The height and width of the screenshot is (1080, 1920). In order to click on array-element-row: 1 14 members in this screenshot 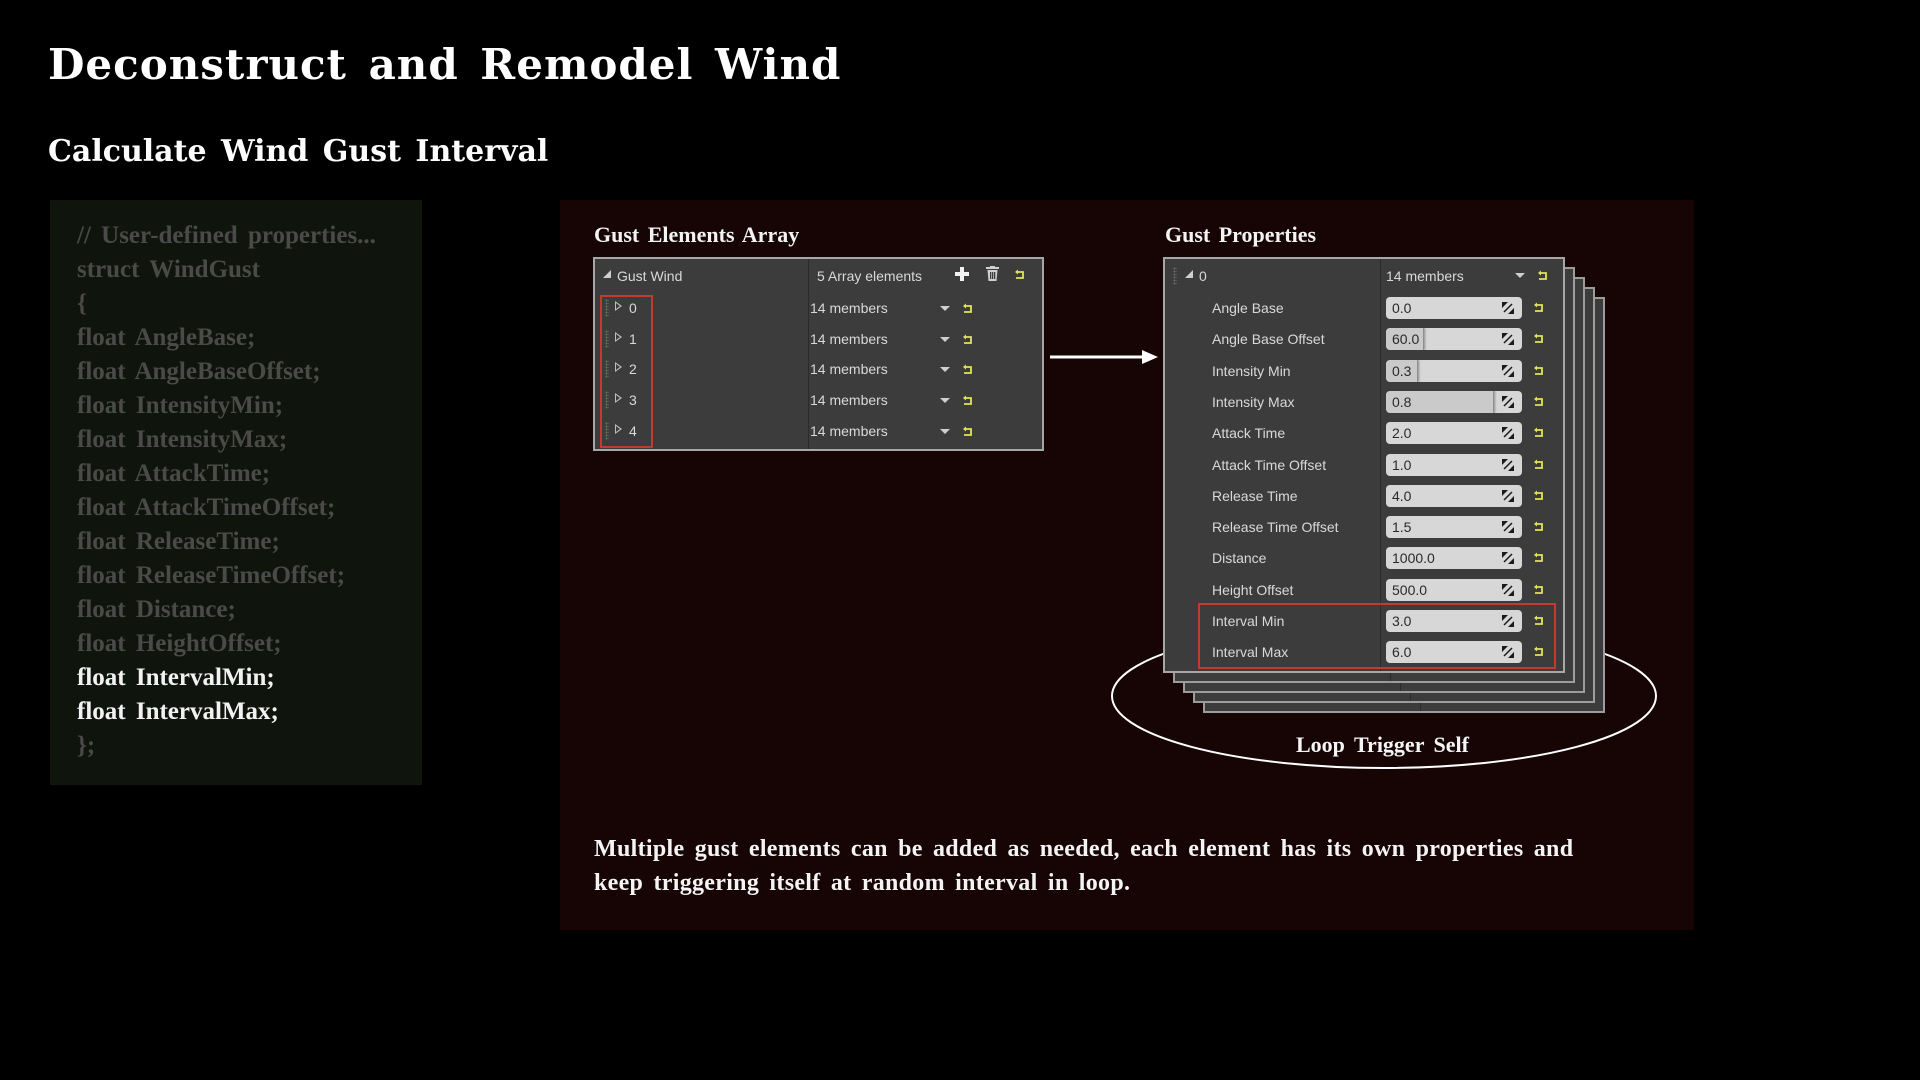, I will do `click(818, 339)`.